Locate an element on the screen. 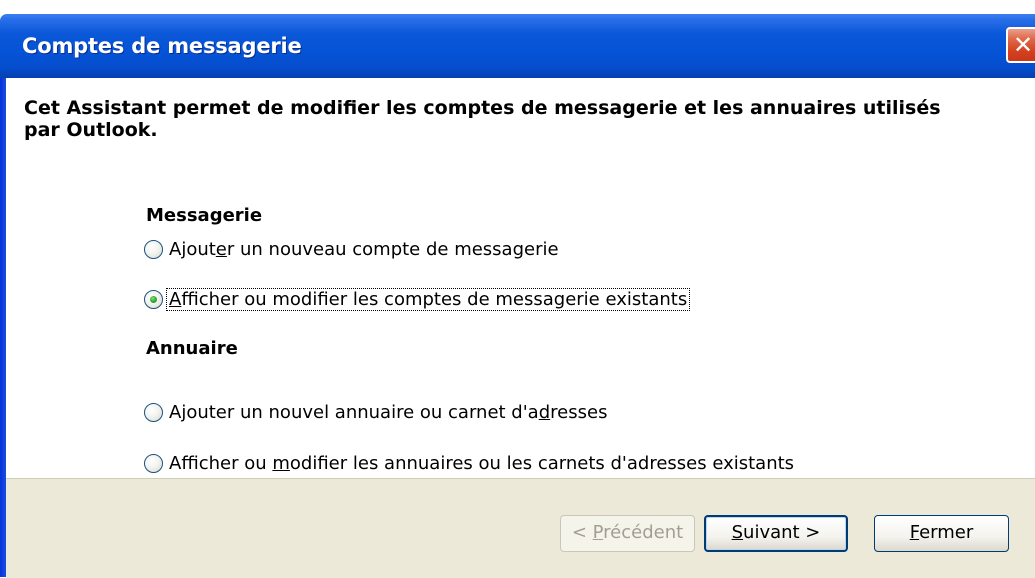 Image resolution: width=1035 pixels, height=578 pixels. next-button: Suivant > is located at coordinates (776, 533).